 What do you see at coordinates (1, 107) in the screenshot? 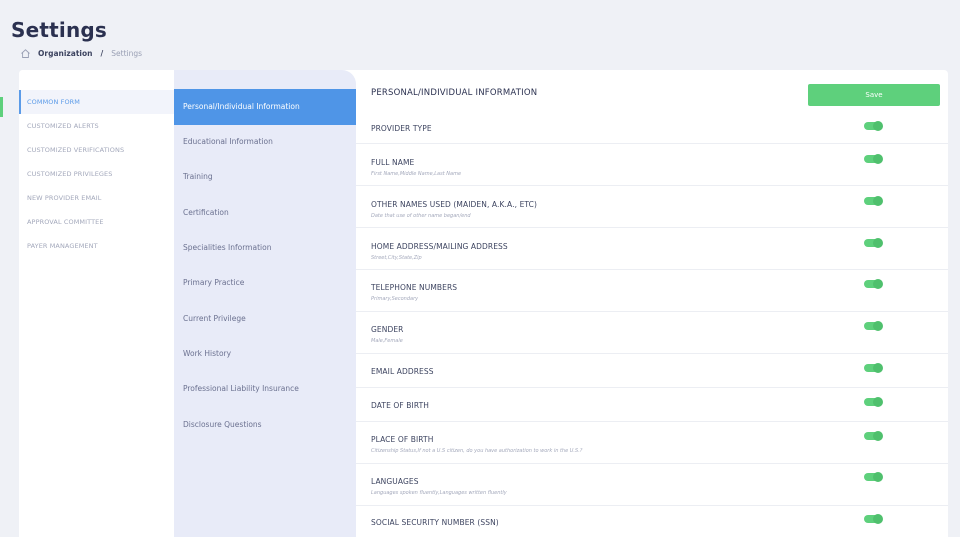
I see `active-indicator` at bounding box center [1, 107].